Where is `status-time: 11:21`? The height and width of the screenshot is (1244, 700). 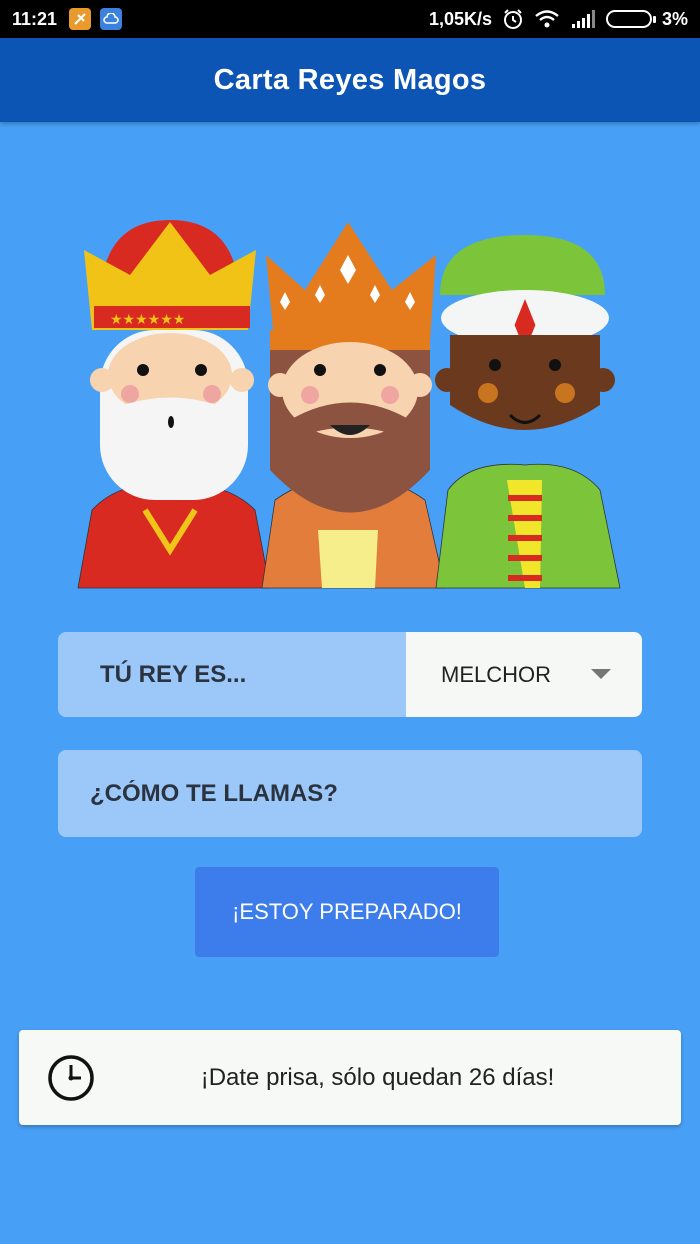
status-time: 11:21 is located at coordinates (35, 18).